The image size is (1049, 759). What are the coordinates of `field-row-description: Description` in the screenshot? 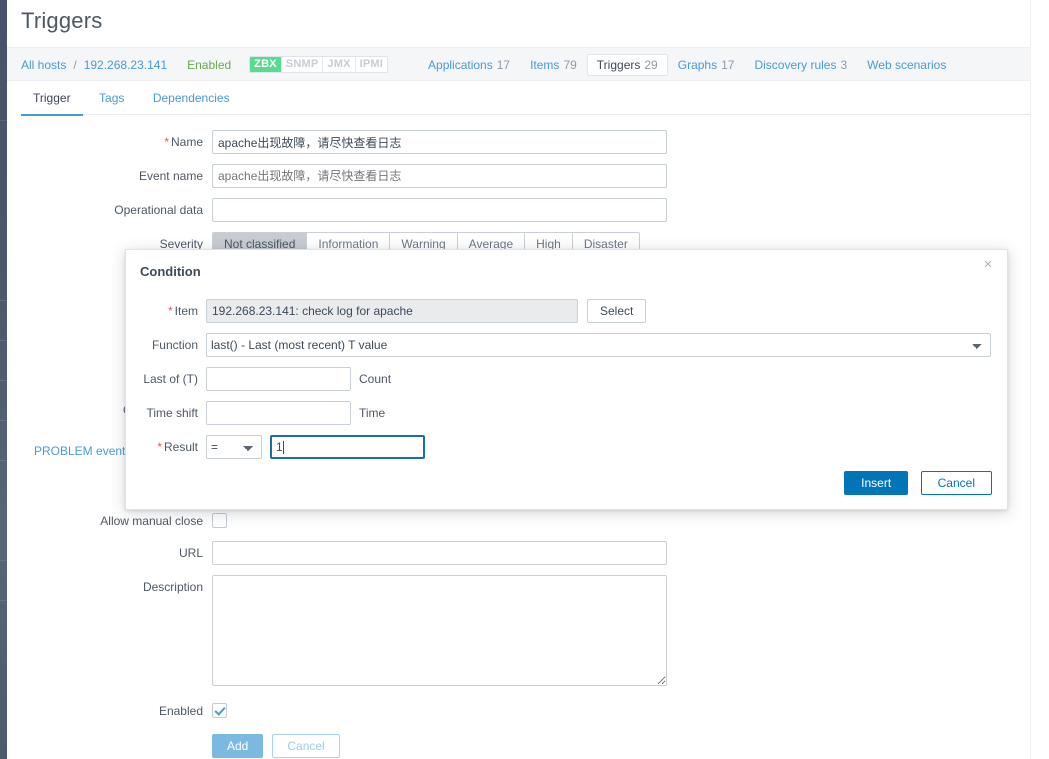 It's located at (337, 630).